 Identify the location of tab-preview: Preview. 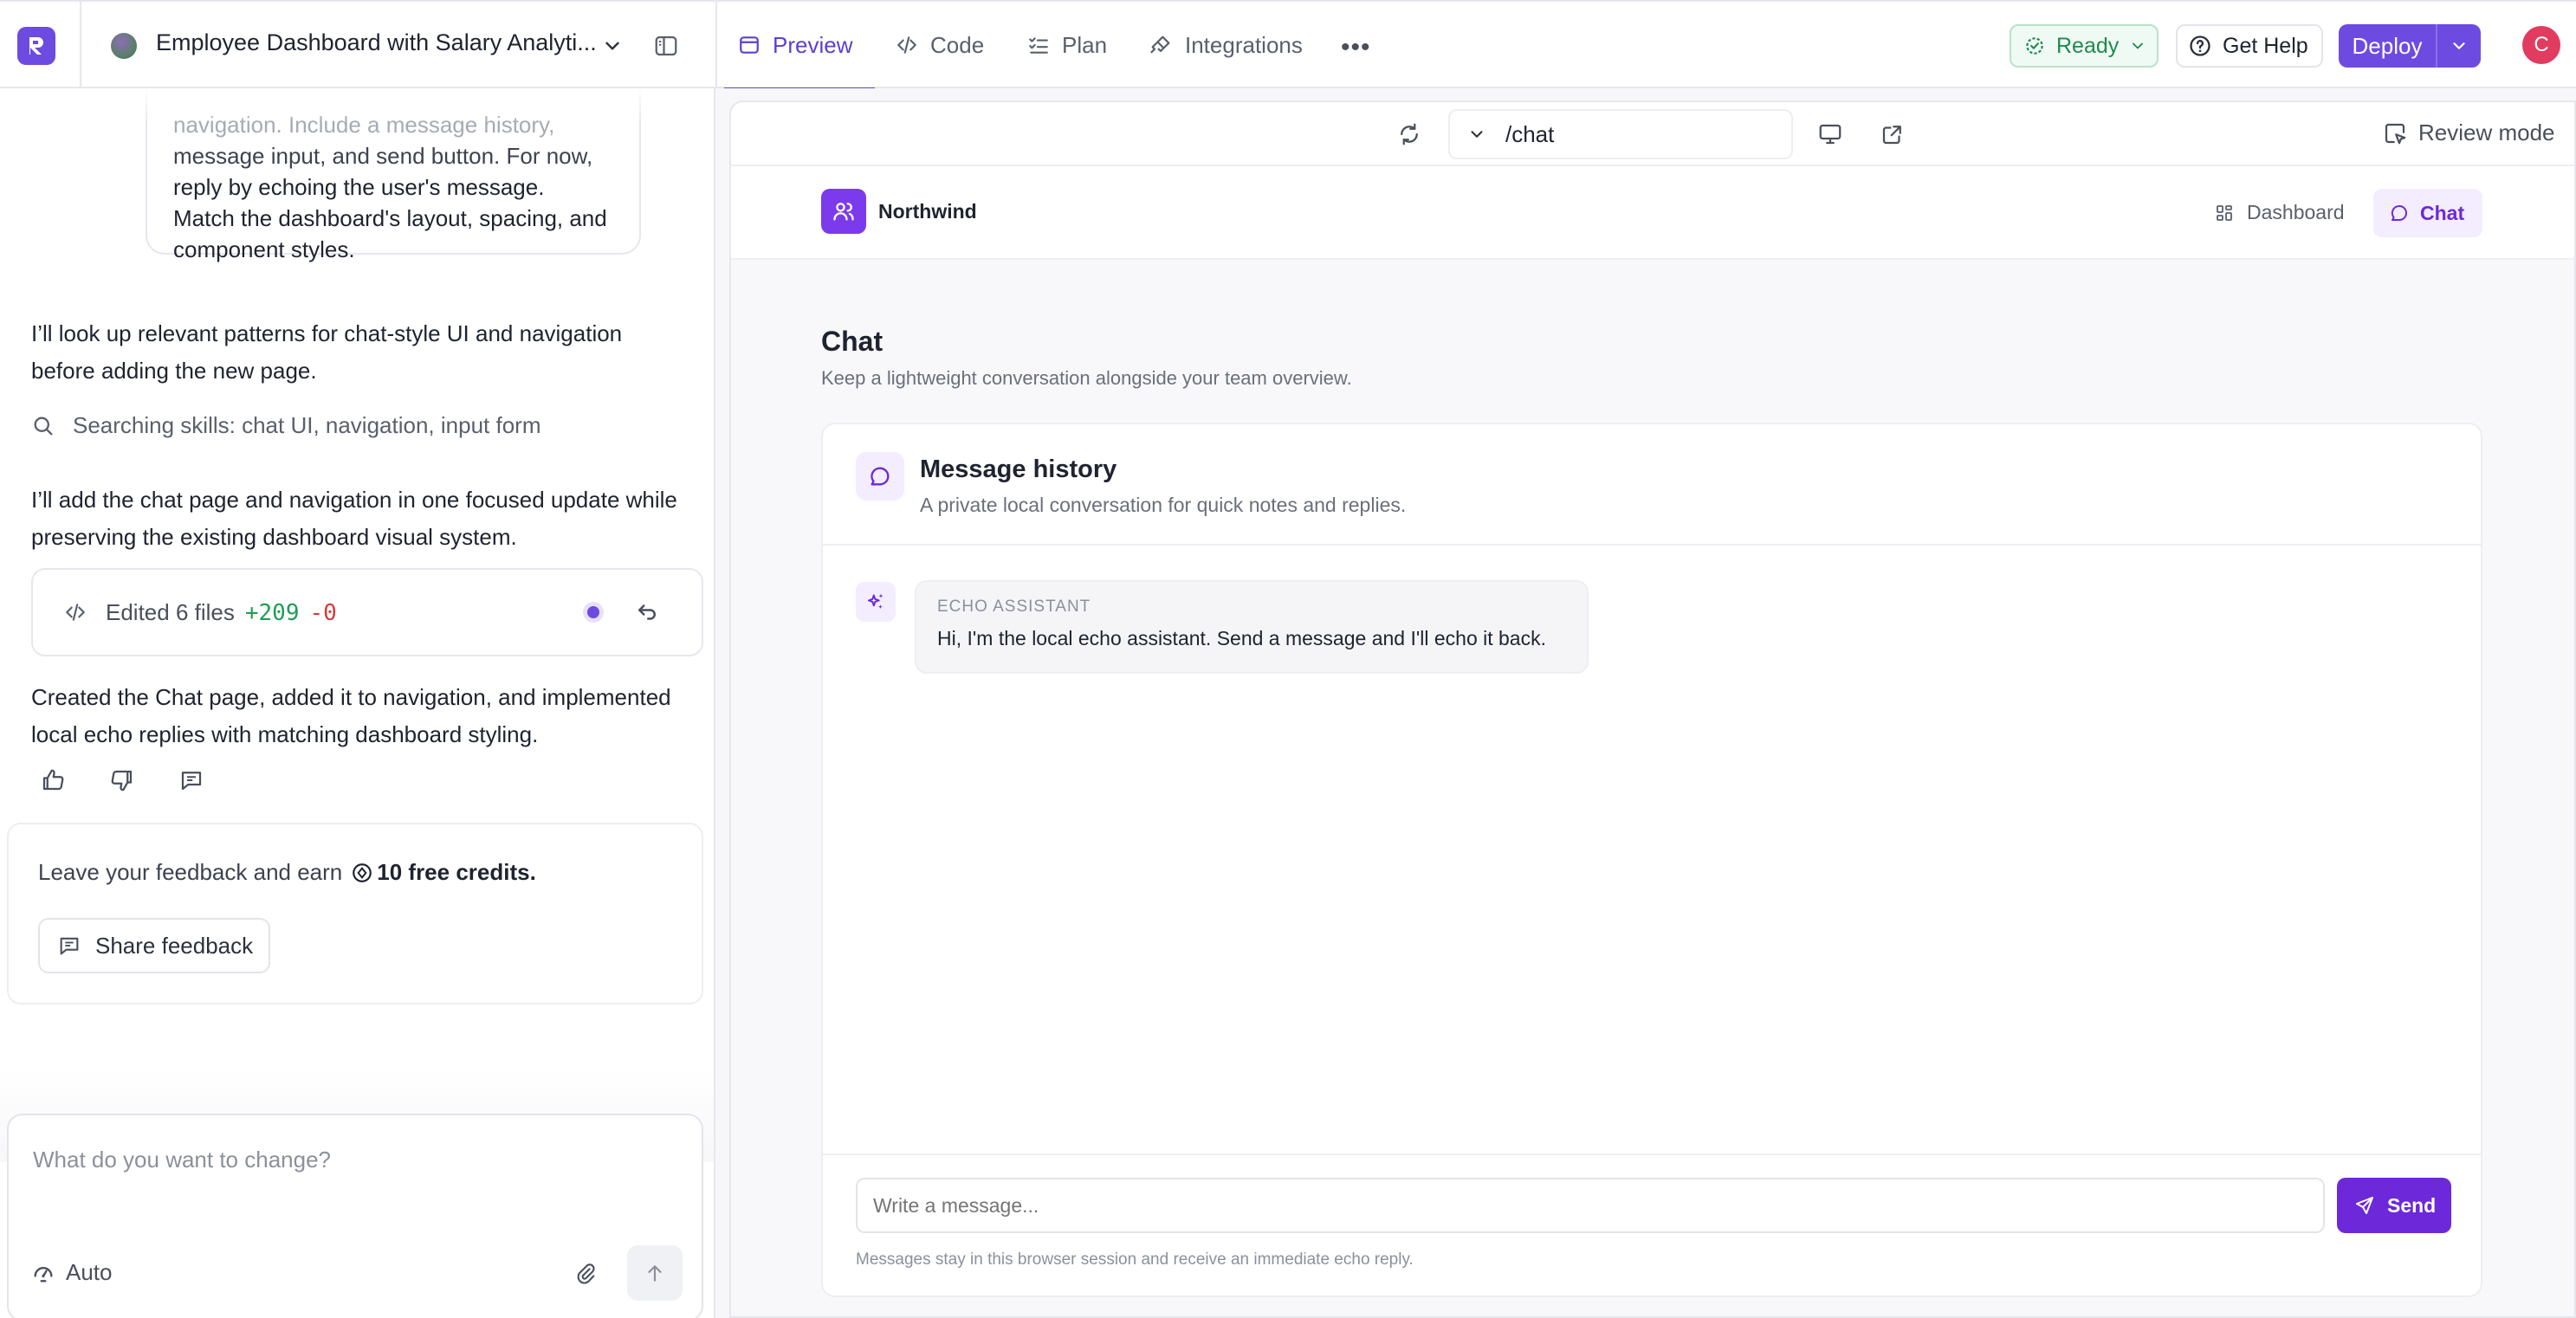
(800, 46).